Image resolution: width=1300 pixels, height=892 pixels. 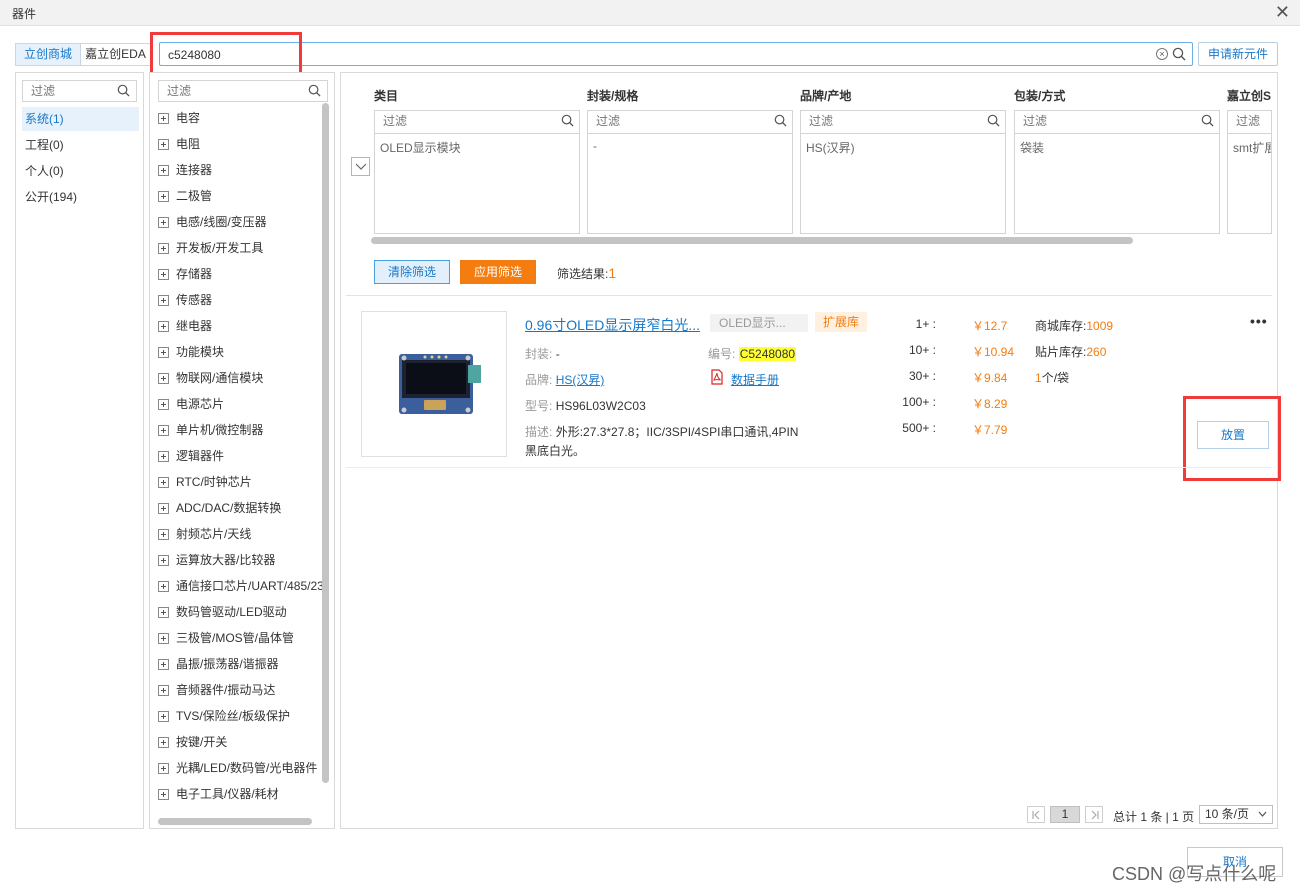 I want to click on category-filter-input, so click(x=234, y=91).